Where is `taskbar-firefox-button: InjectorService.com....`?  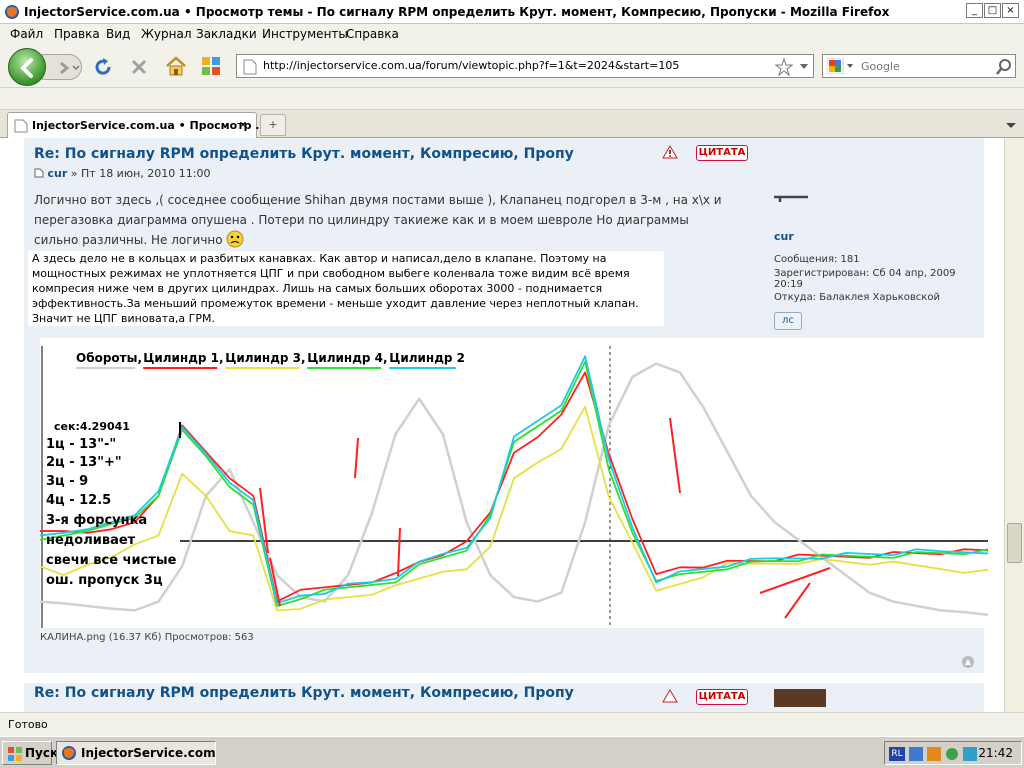 taskbar-firefox-button: InjectorService.com.... is located at coordinates (136, 753).